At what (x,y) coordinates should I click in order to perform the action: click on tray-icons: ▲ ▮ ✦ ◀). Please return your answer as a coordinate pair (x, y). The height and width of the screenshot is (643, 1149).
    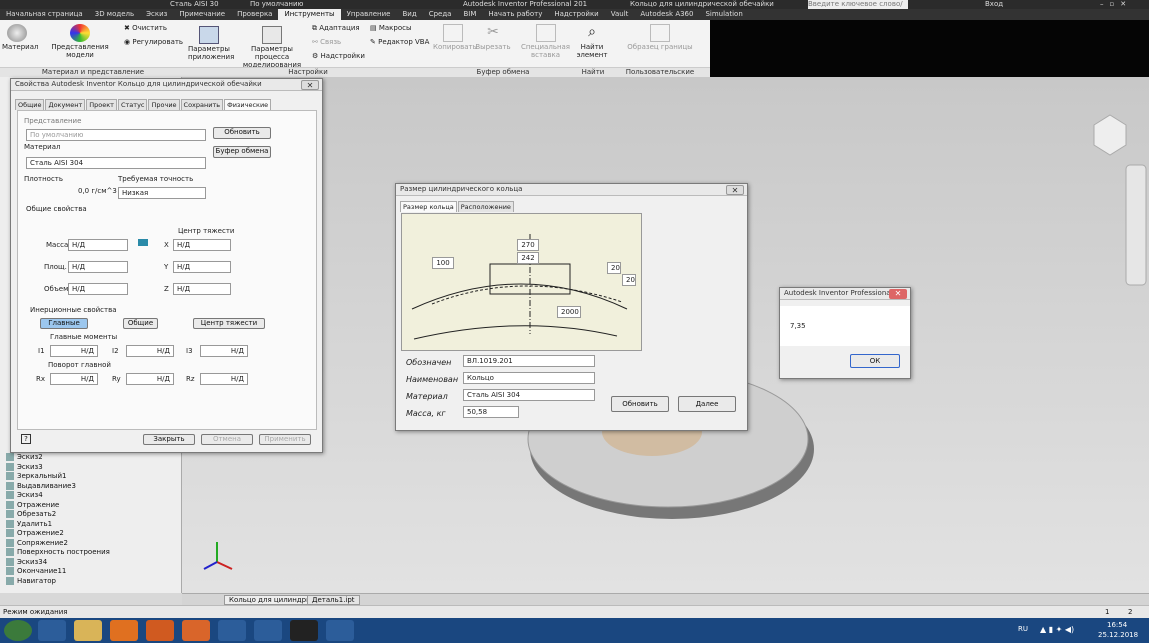
    Looking at the image, I should click on (1057, 629).